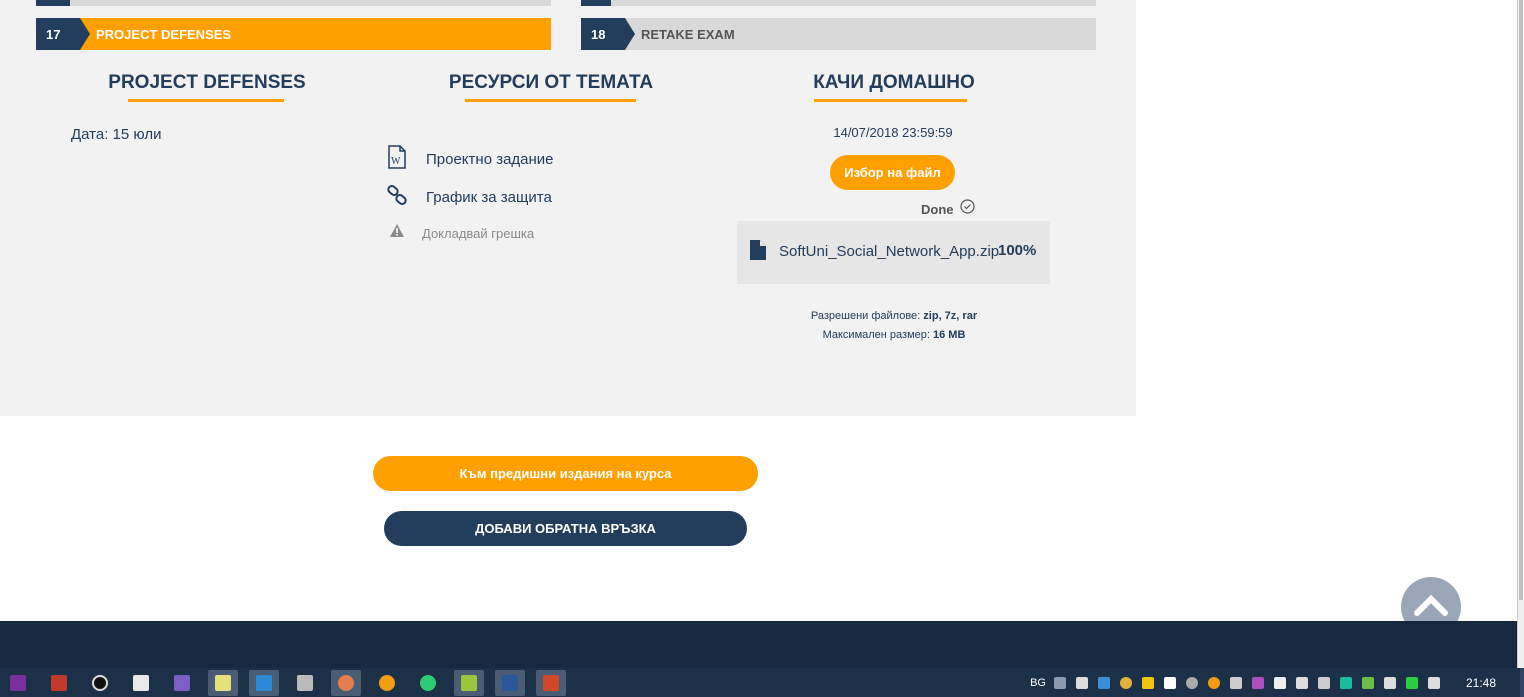 Image resolution: width=1524 pixels, height=697 pixels. I want to click on word-document-icon: W, so click(397, 159).